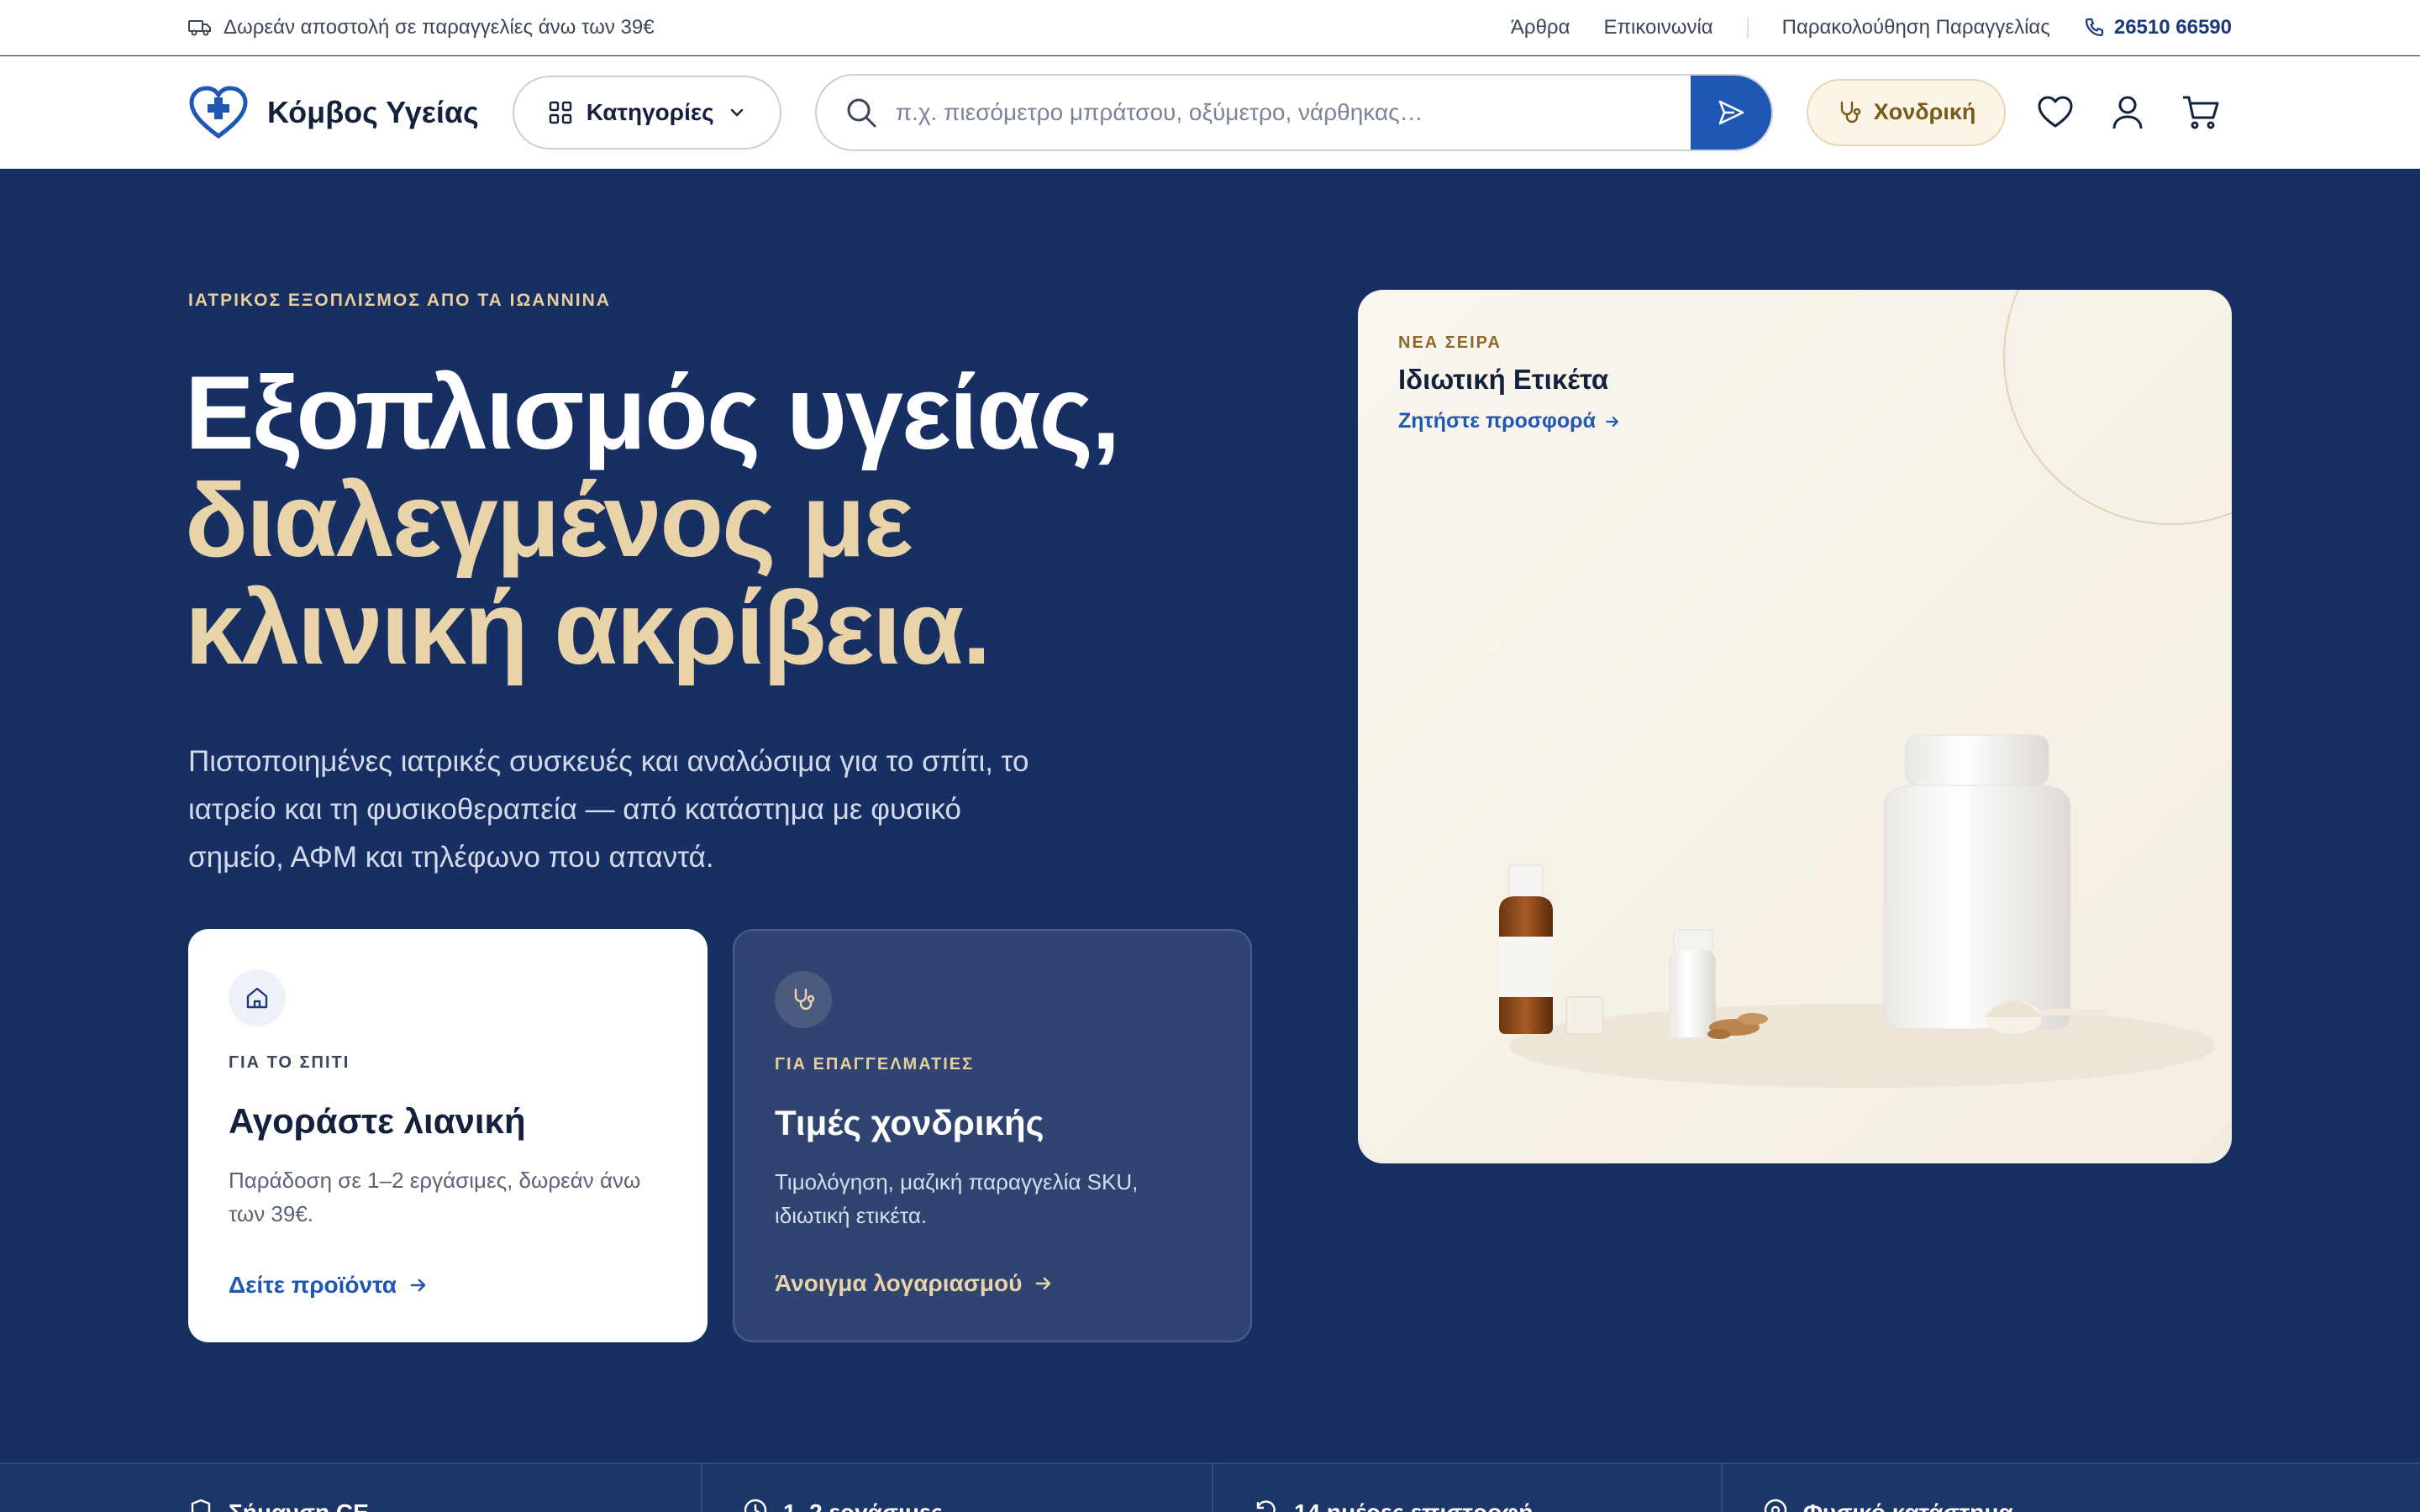 The height and width of the screenshot is (1512, 2420). What do you see at coordinates (1908, 1505) in the screenshot?
I see `feature-store-label: Φυσικό κατάστημα` at bounding box center [1908, 1505].